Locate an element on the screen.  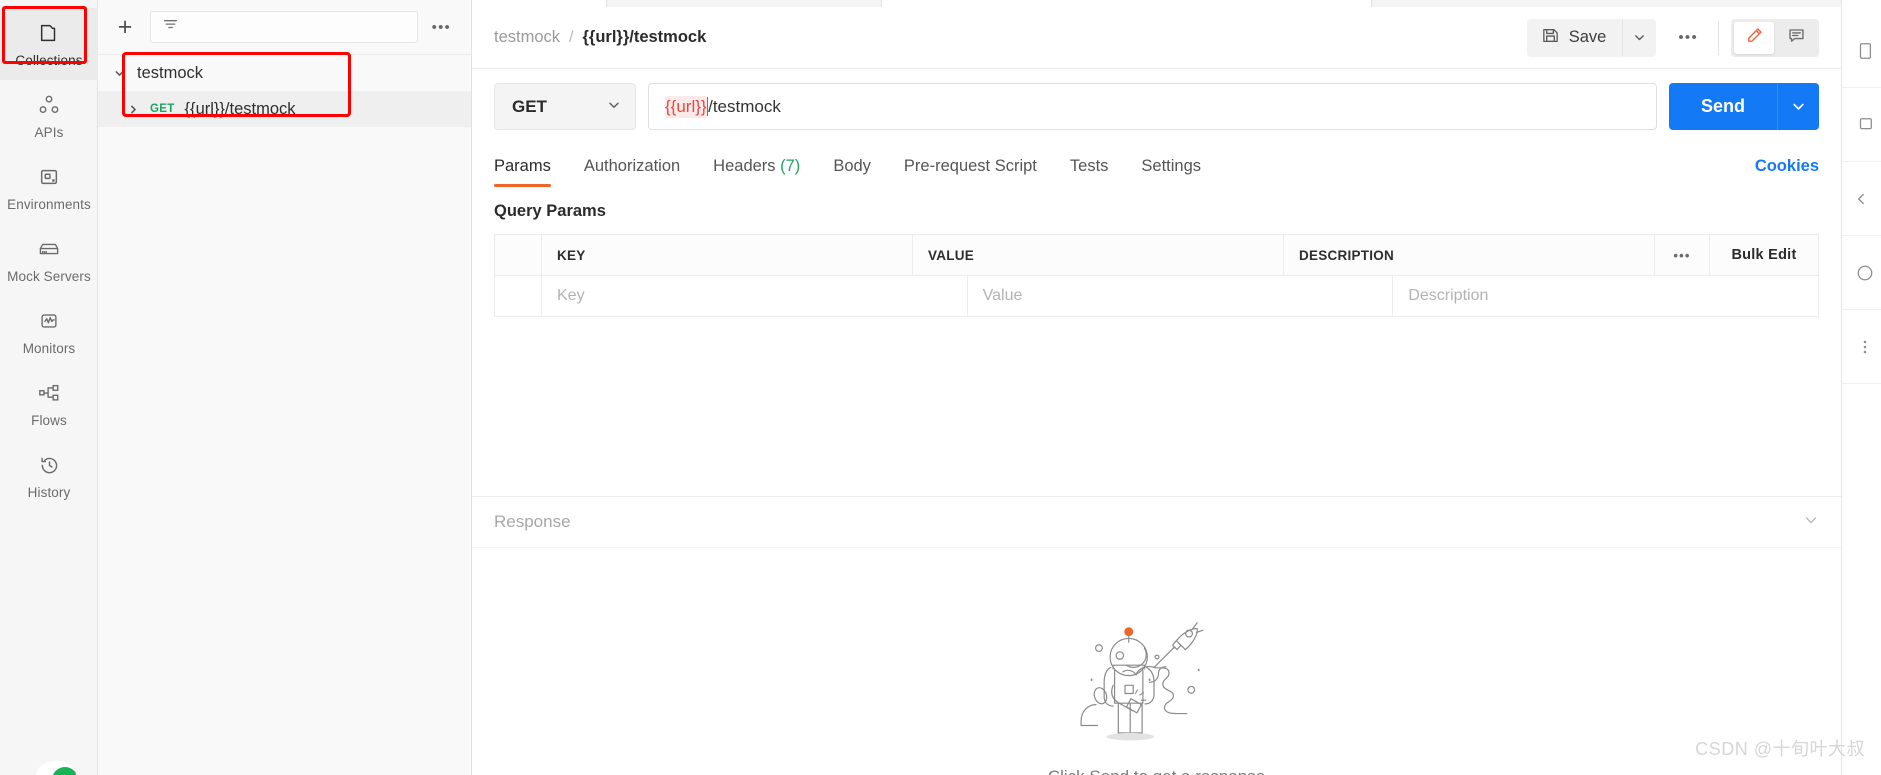
tab-pre-request-script: Pre-request Script is located at coordinates (970, 172).